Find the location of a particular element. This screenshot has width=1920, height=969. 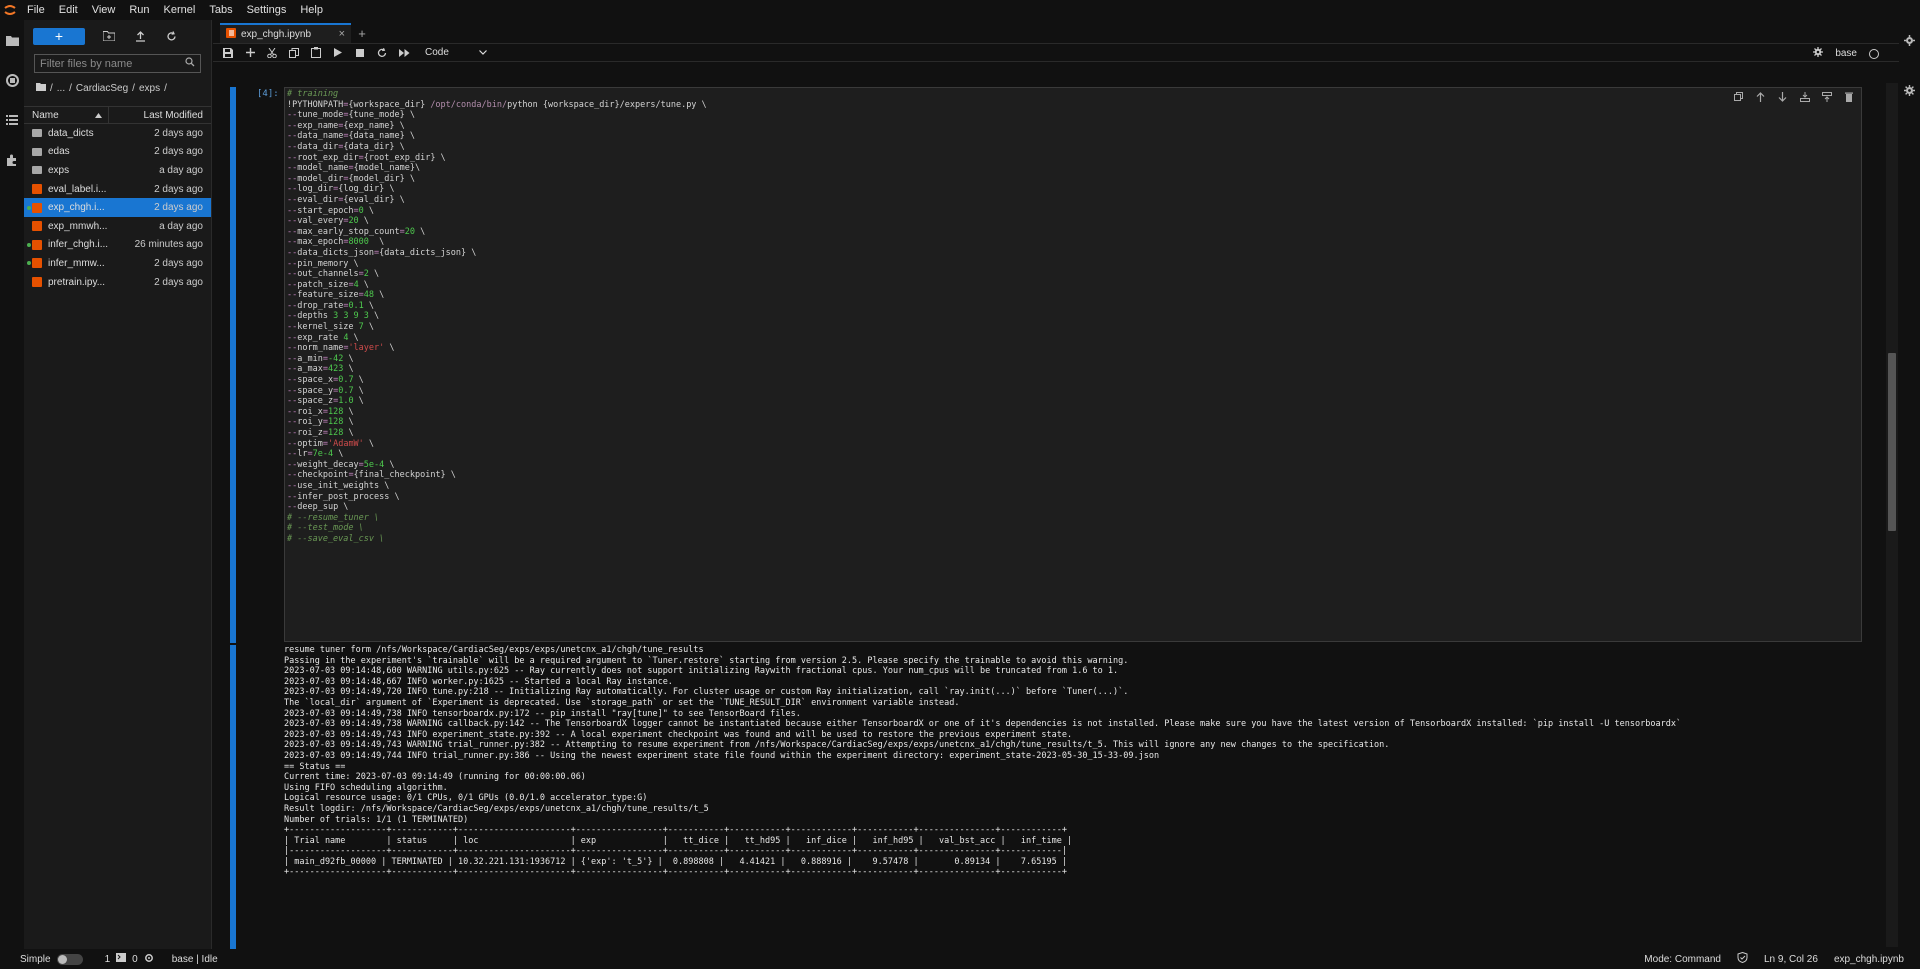

breadcrumb-item: CardiacSeg is located at coordinates (102, 88).